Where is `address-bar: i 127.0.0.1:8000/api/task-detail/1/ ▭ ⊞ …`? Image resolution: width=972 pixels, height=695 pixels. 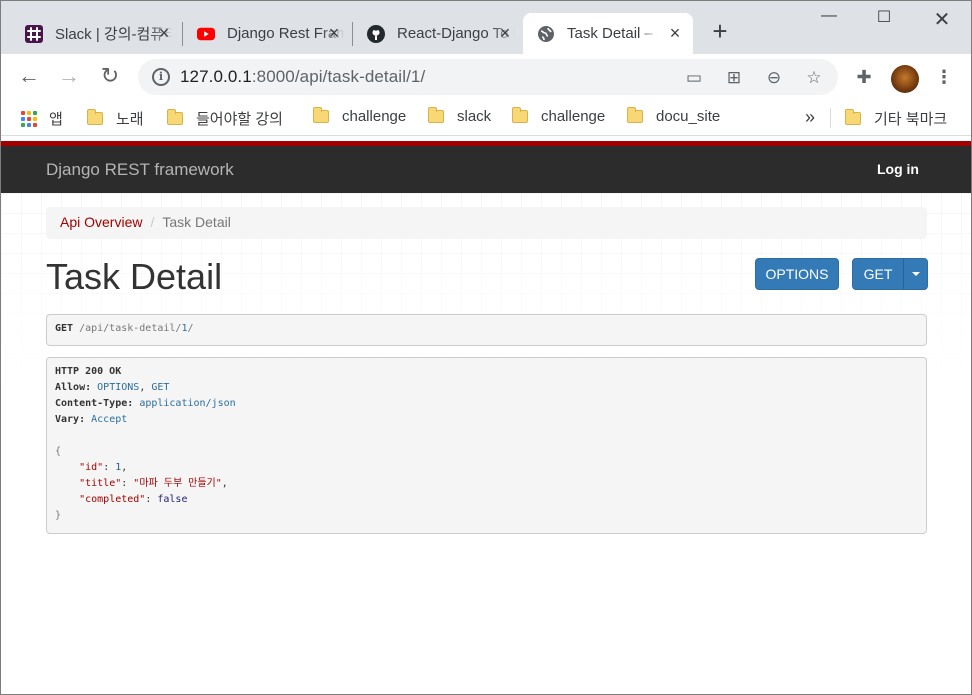 address-bar: i 127.0.0.1:8000/api/task-detail/1/ ▭ ⊞ … is located at coordinates (488, 77).